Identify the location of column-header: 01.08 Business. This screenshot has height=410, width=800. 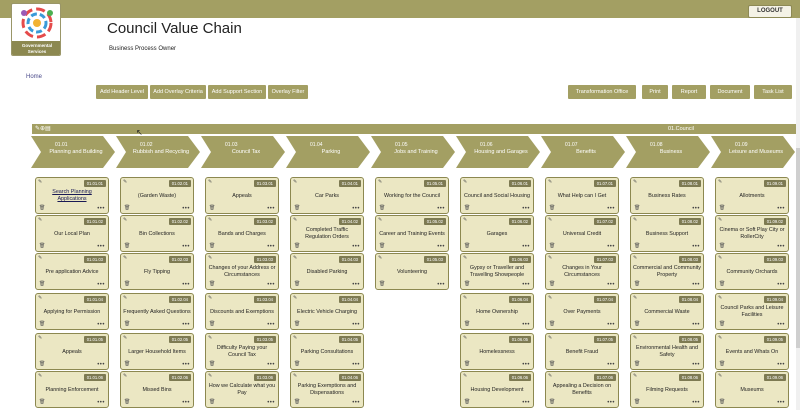
(669, 152).